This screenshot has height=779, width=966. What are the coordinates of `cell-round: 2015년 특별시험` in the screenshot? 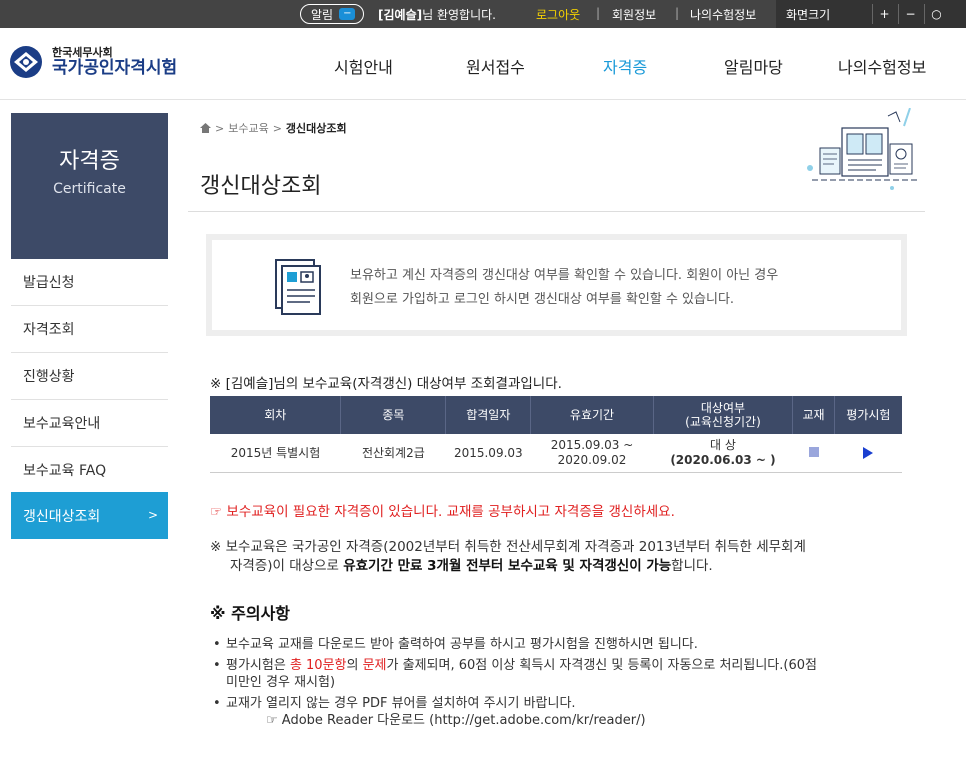 It's located at (275, 453).